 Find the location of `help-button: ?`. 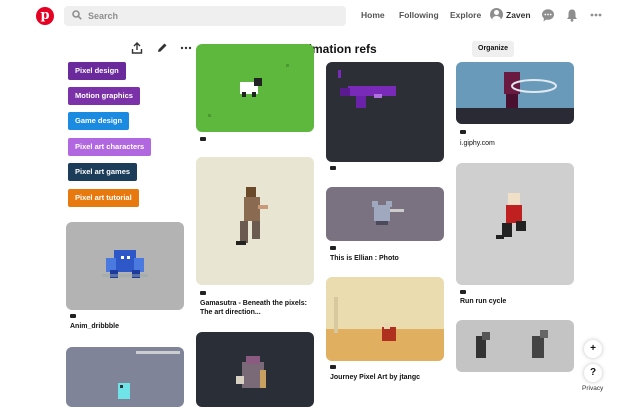

help-button: ? is located at coordinates (593, 373).